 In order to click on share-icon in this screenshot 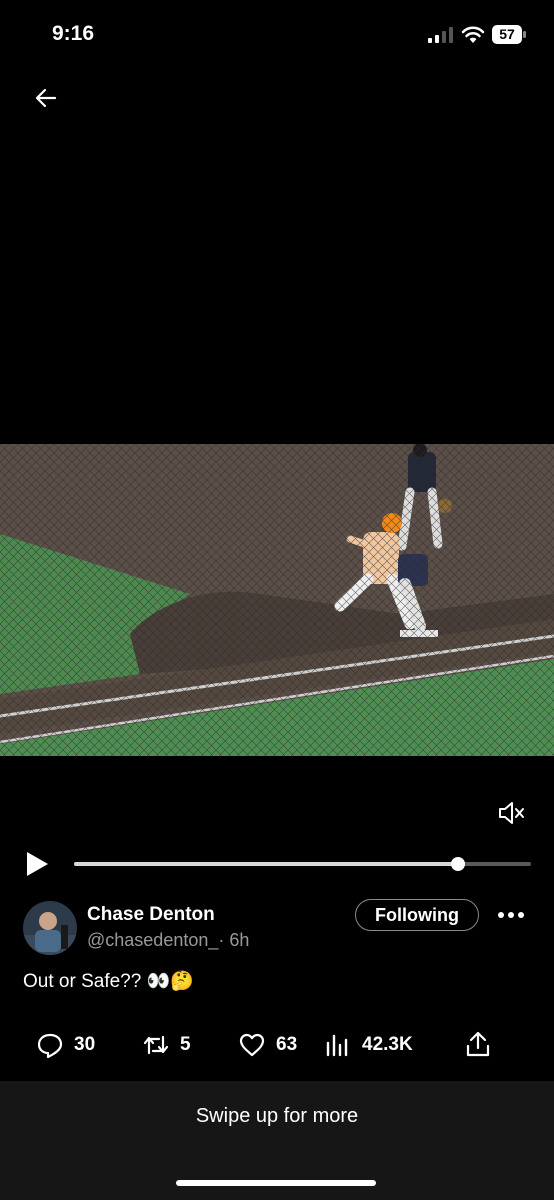, I will do `click(478, 1044)`.